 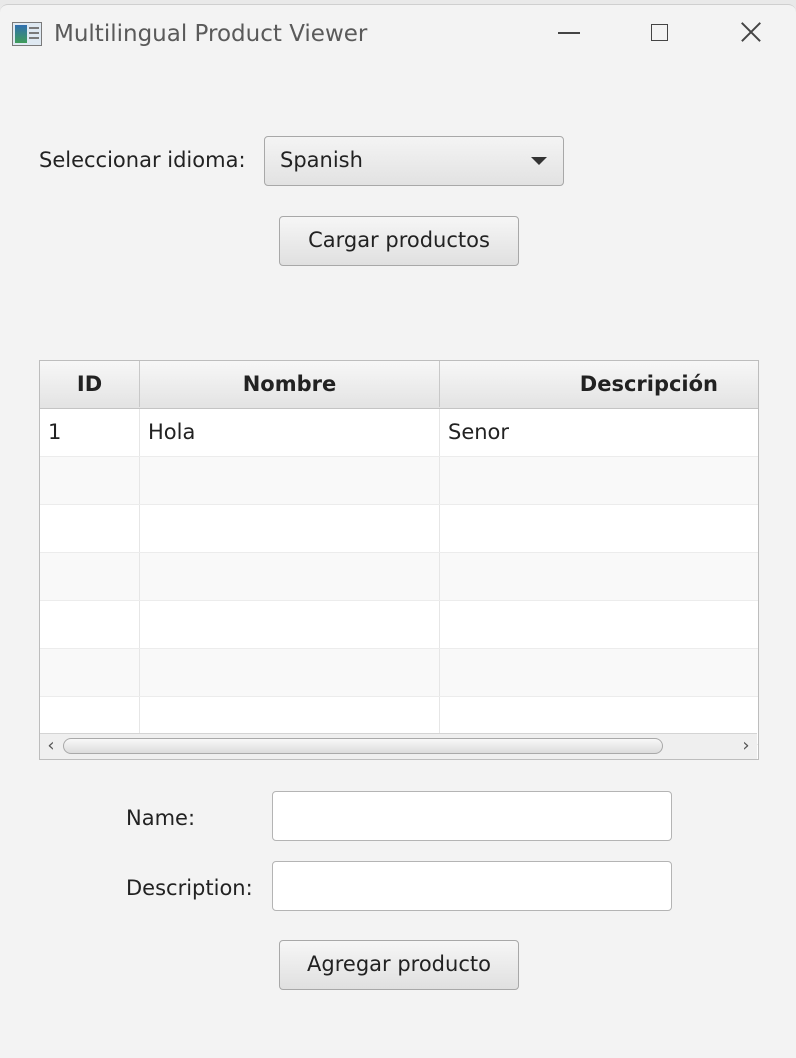 What do you see at coordinates (90, 432) in the screenshot?
I see `cell-id: 1` at bounding box center [90, 432].